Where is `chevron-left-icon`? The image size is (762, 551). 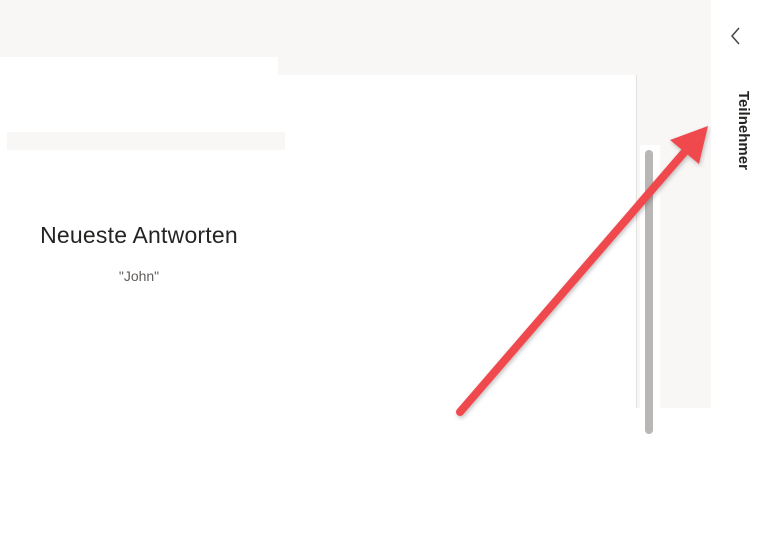
chevron-left-icon is located at coordinates (735, 36).